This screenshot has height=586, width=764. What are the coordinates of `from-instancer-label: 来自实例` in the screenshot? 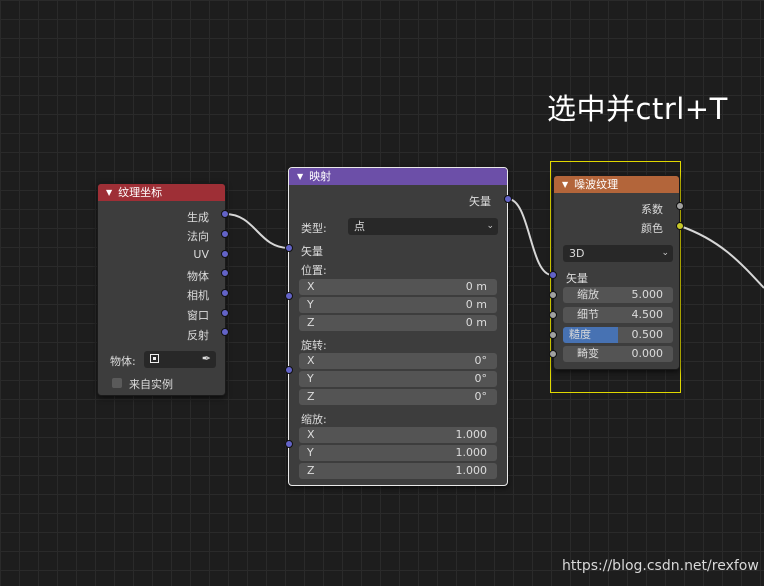 It's located at (151, 384).